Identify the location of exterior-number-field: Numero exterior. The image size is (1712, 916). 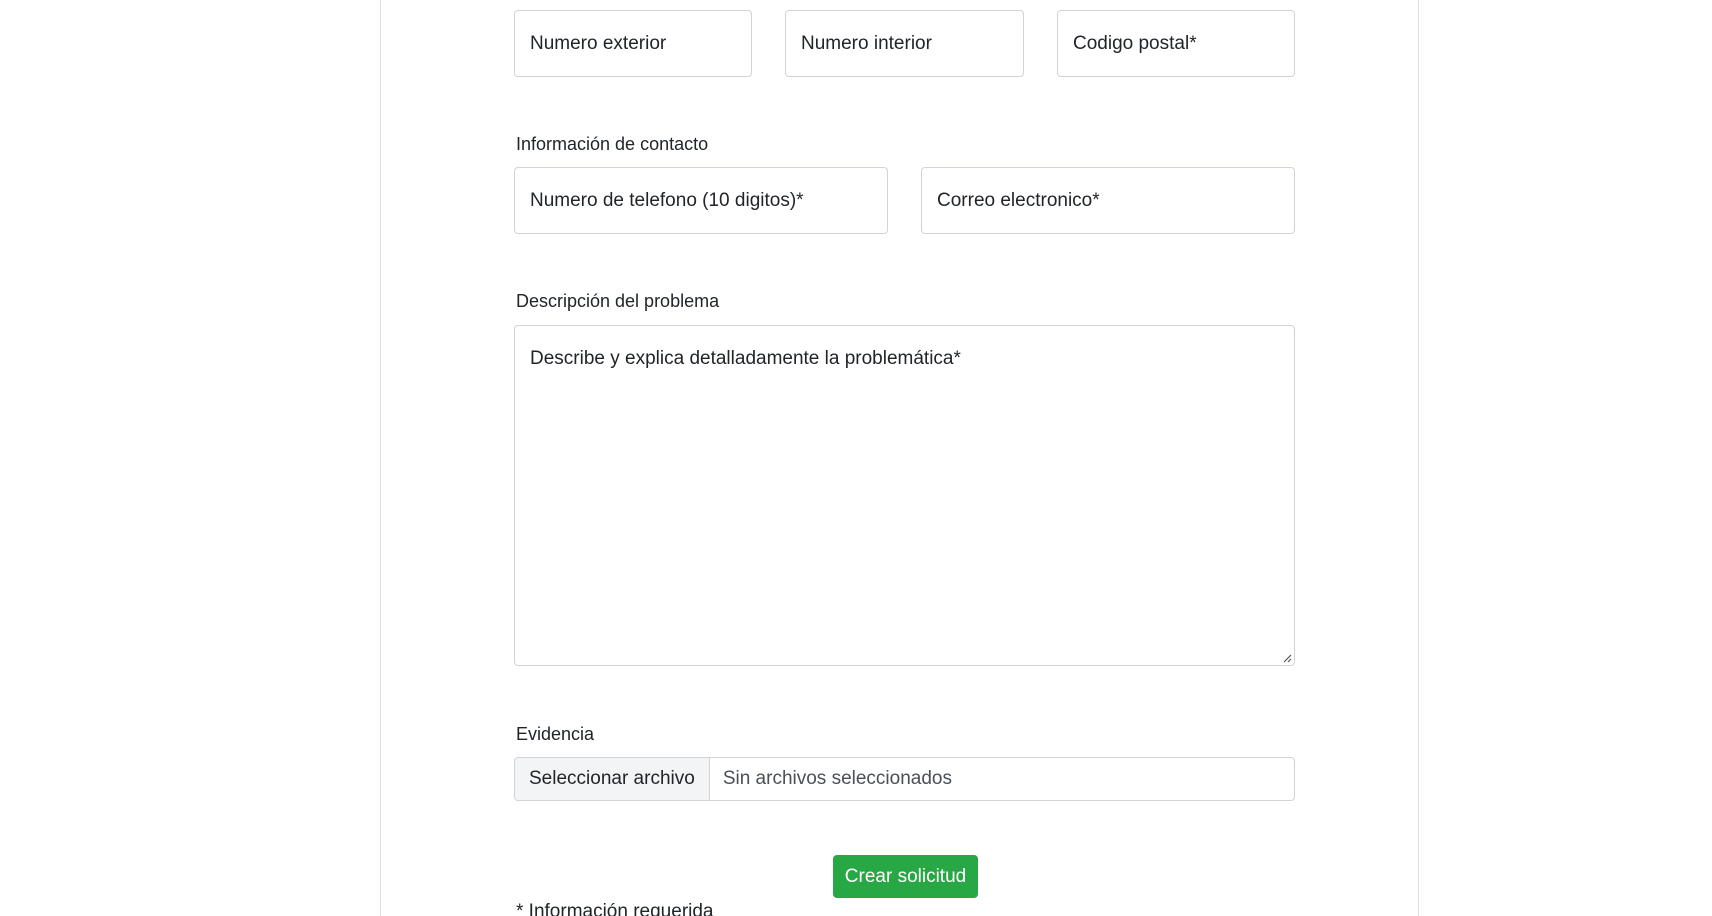
(633, 43).